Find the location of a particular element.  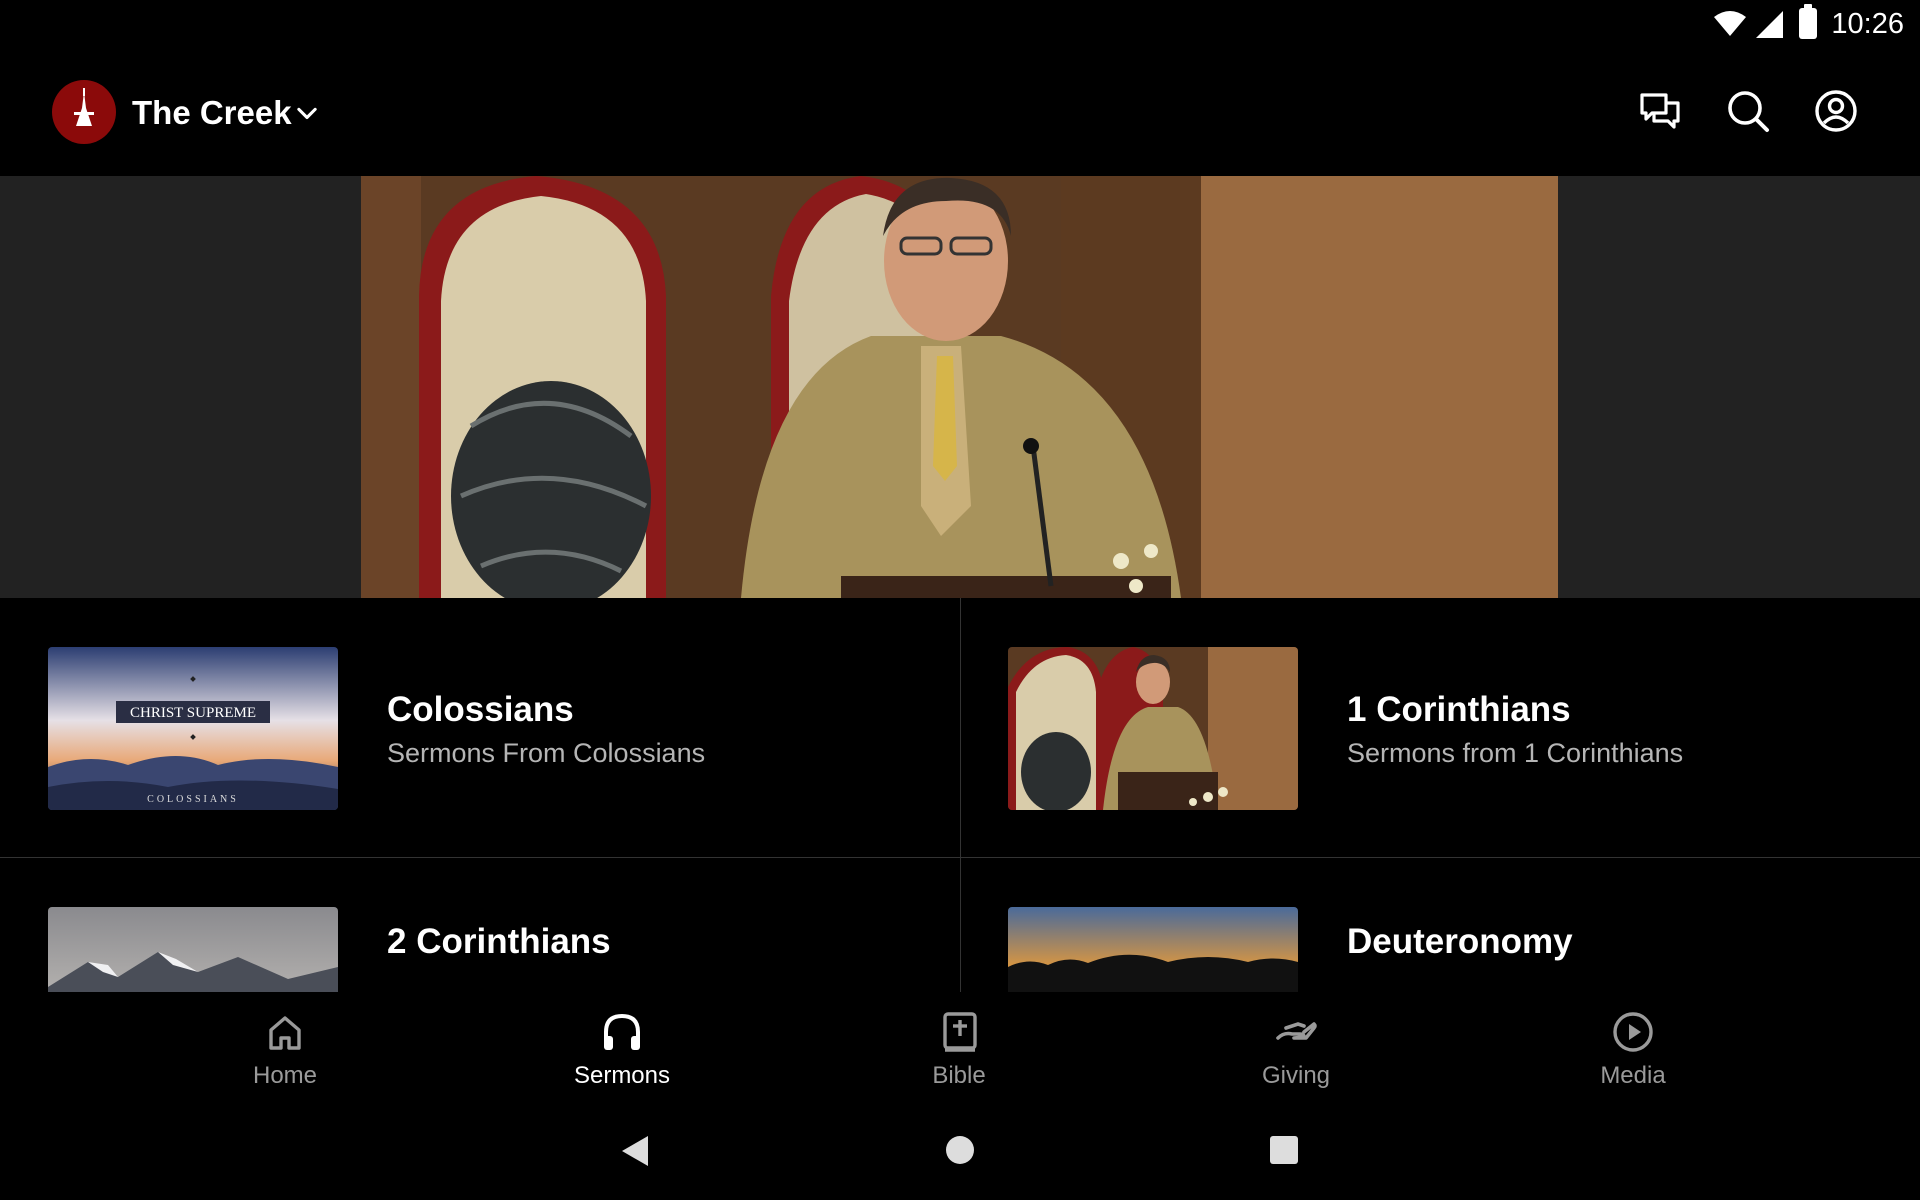

series-title: 2 Corinthians is located at coordinates (499, 941).